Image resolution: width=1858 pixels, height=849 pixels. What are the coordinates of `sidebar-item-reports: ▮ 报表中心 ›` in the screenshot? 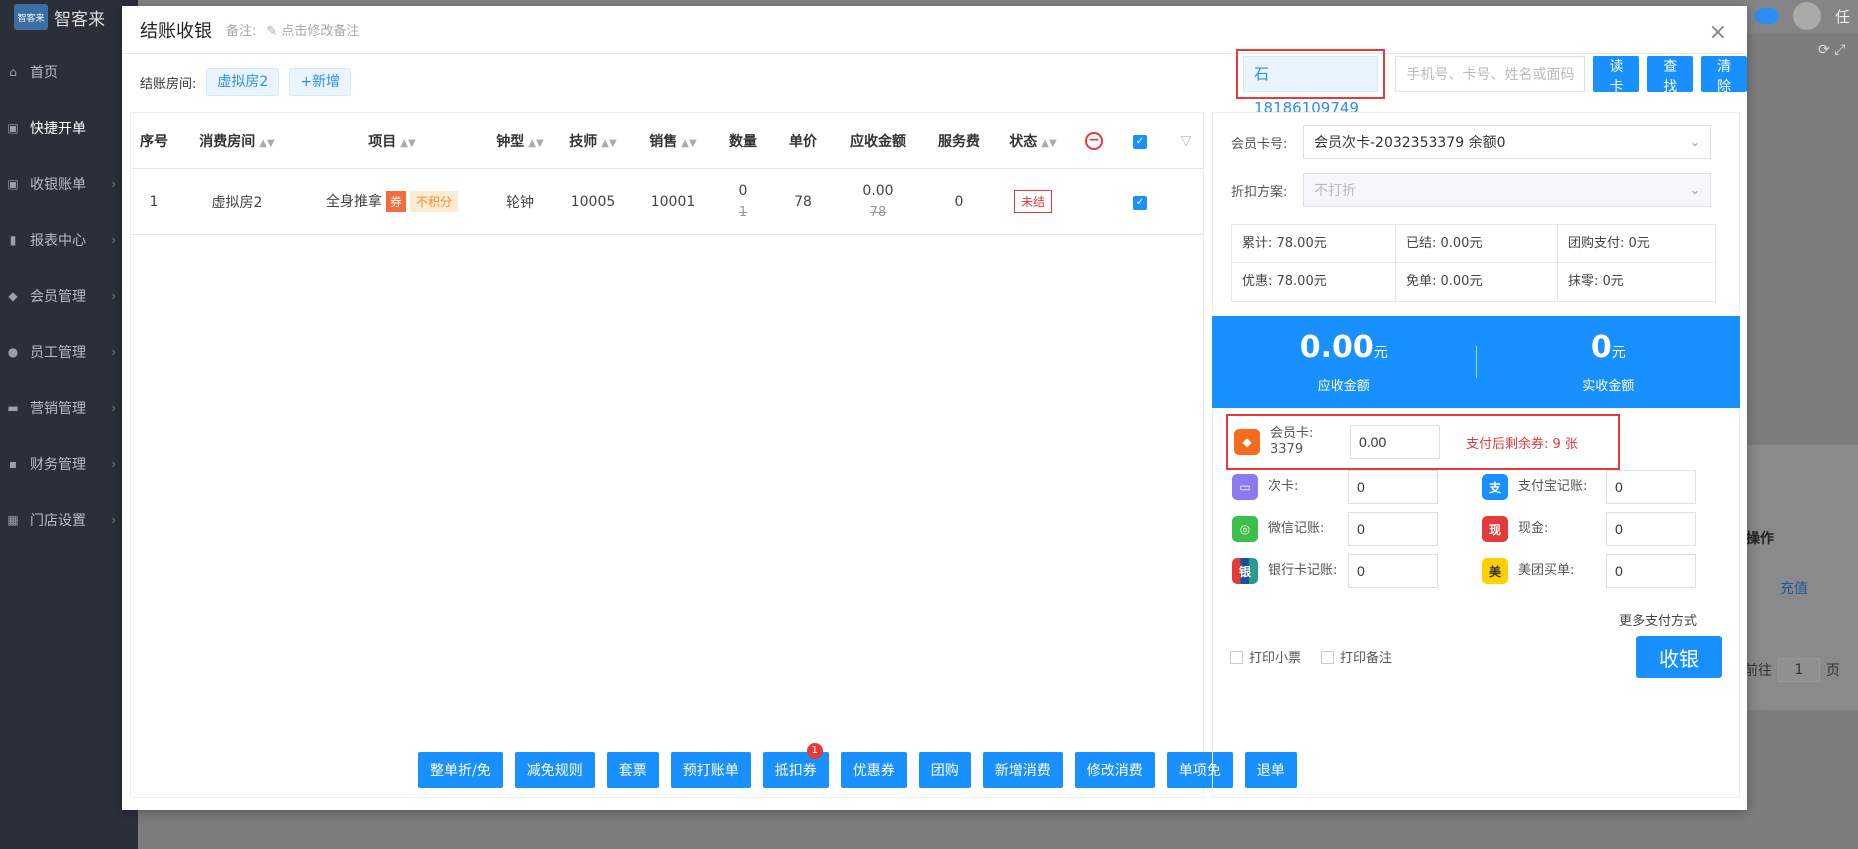 It's located at (69, 240).